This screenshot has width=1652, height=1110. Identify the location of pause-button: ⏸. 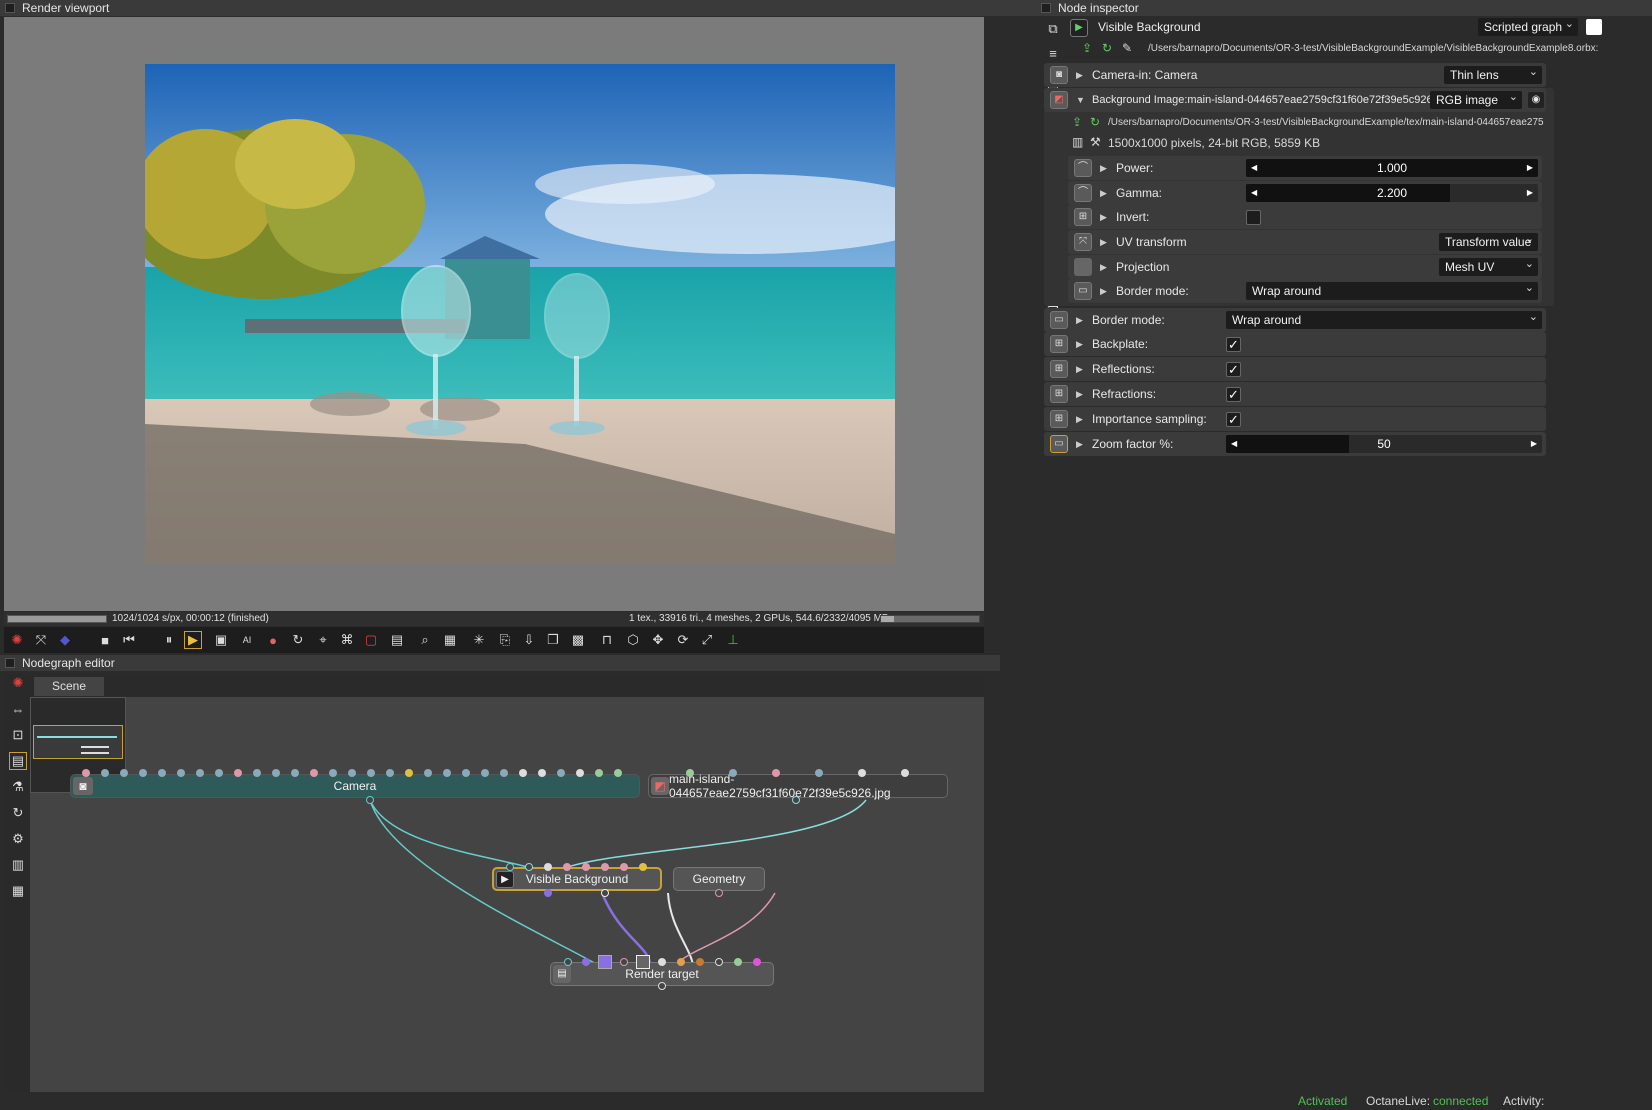
(169, 640).